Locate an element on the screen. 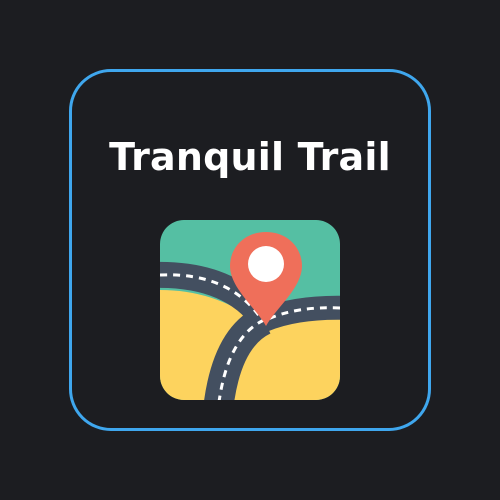  app-title: Tranquil Trail is located at coordinates (250, 157).